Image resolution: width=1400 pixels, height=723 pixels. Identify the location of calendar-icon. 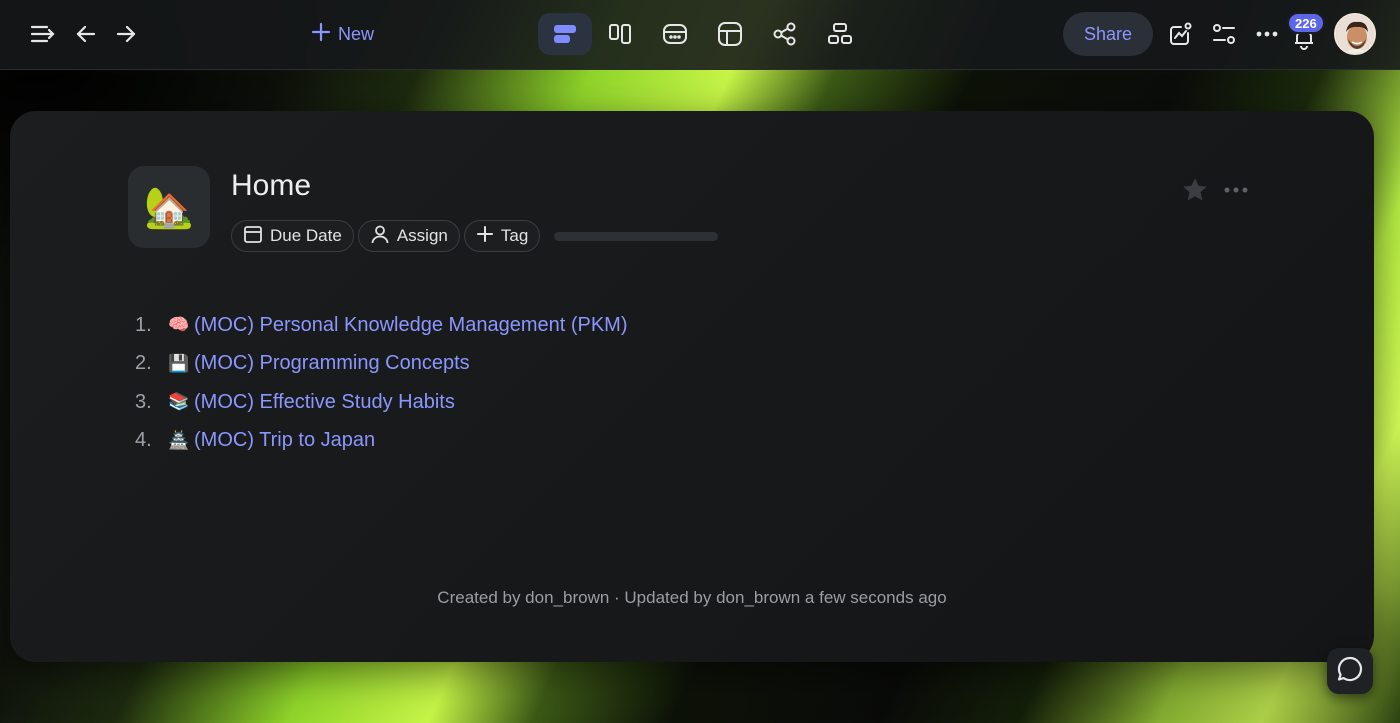
(253, 236).